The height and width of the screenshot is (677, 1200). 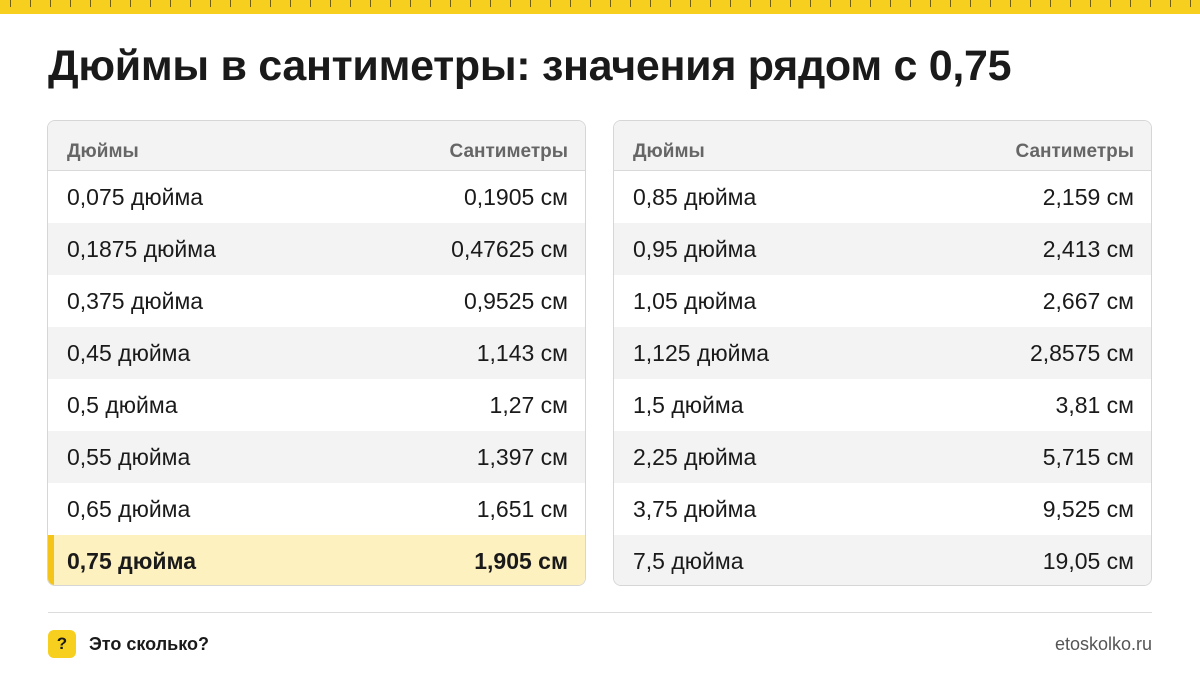 I want to click on footer-divider, so click(x=600, y=612).